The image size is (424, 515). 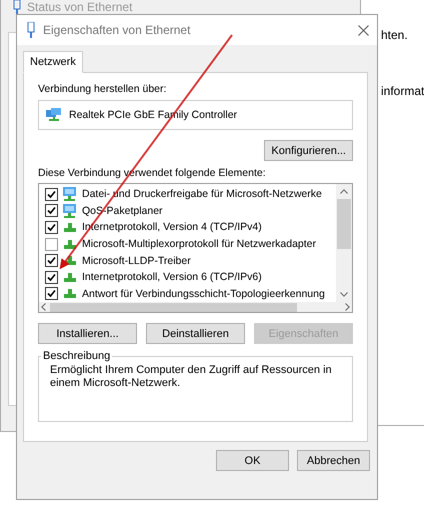 I want to click on scroll-up-icon, so click(x=344, y=191).